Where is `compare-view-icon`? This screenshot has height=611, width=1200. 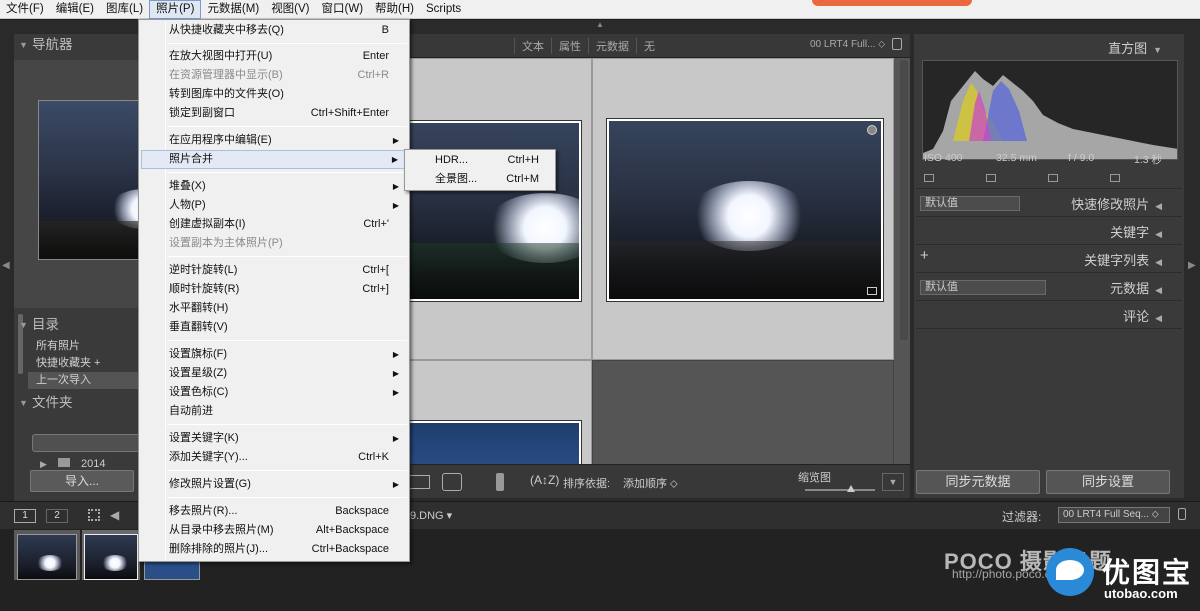
compare-view-icon is located at coordinates (419, 482).